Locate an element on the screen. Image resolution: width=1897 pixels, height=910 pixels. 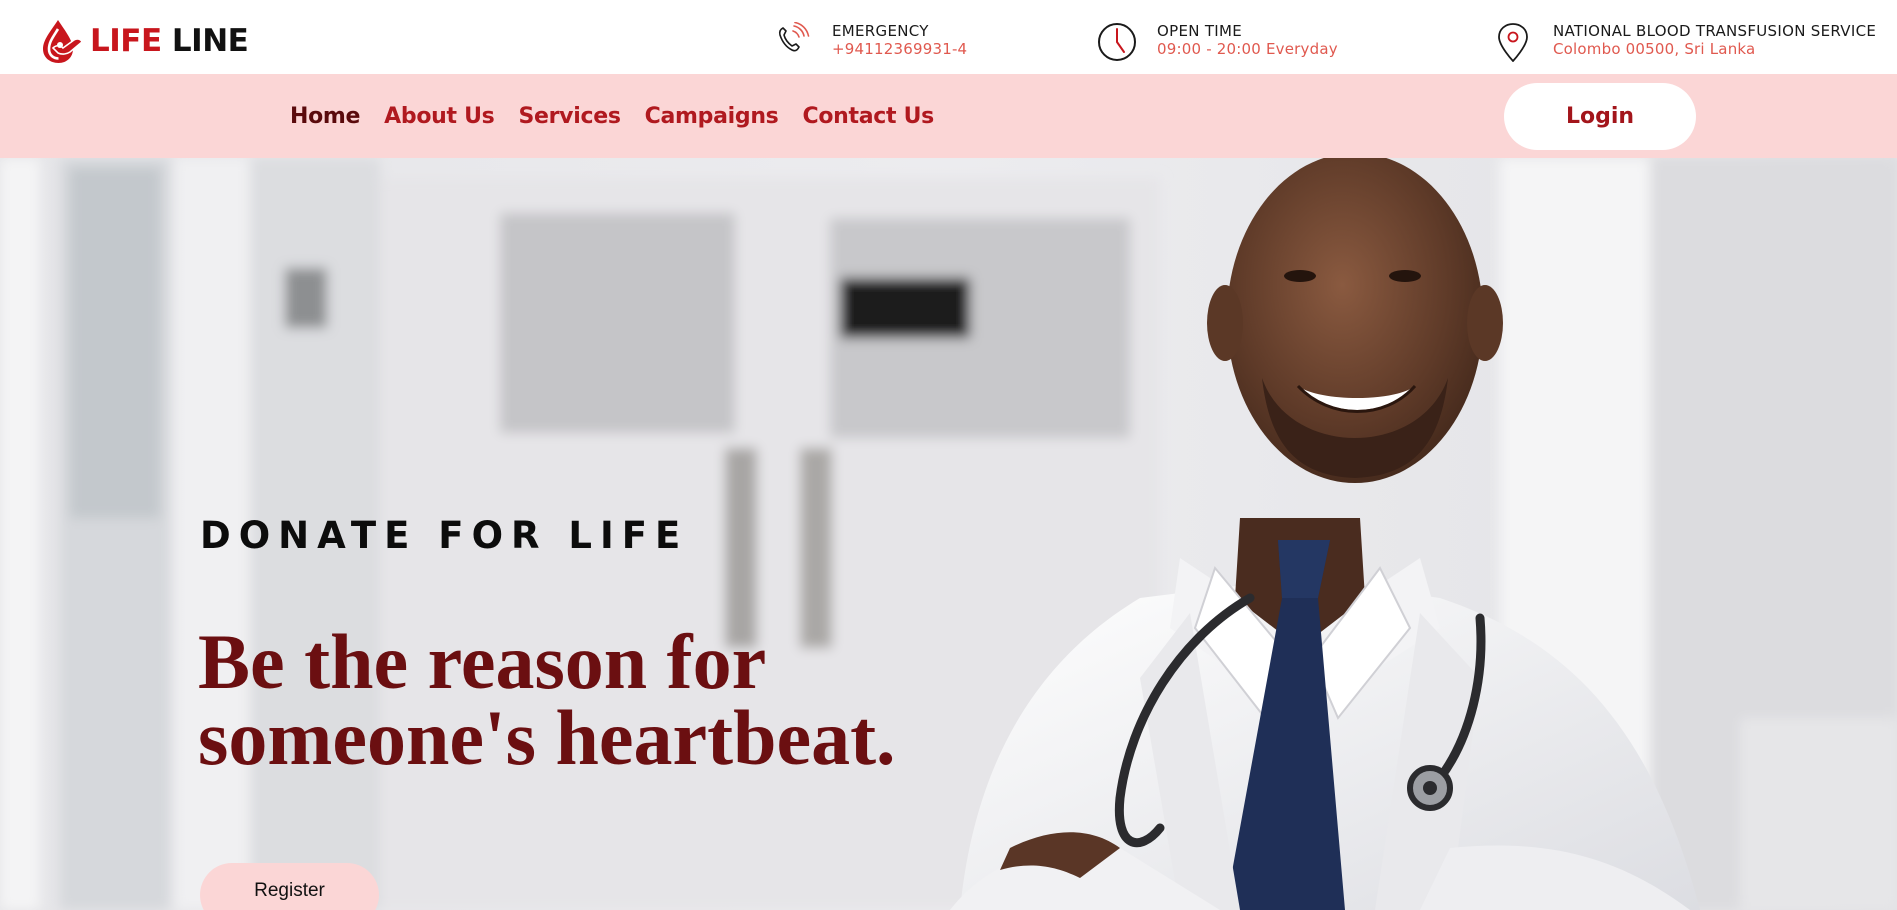
location-address: Colombo 00500, Sri Lanka is located at coordinates (1654, 49).